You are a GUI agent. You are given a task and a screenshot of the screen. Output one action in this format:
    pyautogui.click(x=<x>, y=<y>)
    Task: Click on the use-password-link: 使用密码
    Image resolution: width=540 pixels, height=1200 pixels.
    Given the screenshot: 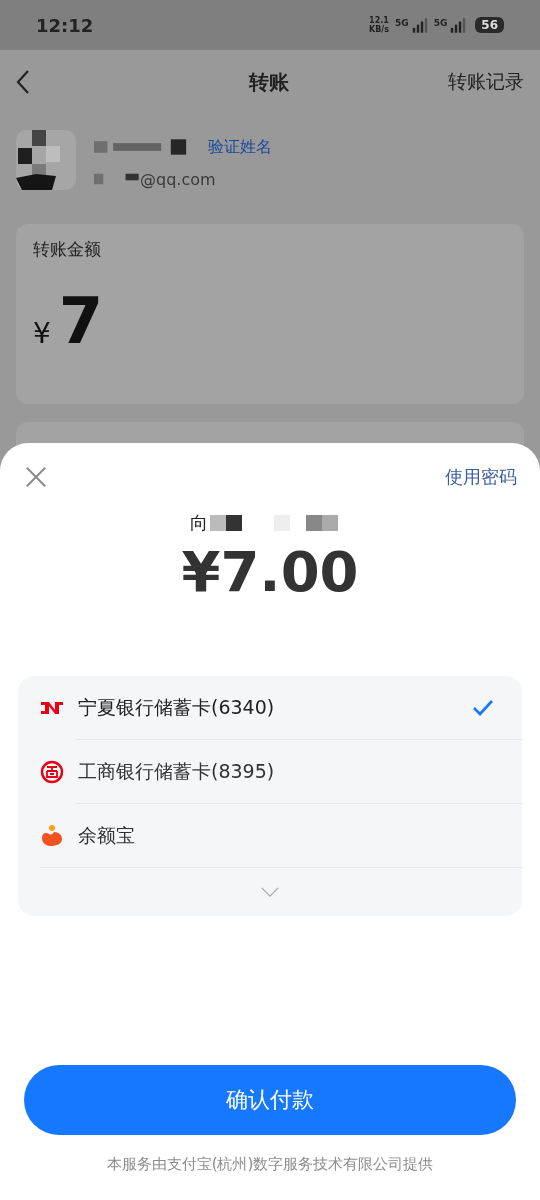 What is the action you would take?
    pyautogui.click(x=481, y=477)
    